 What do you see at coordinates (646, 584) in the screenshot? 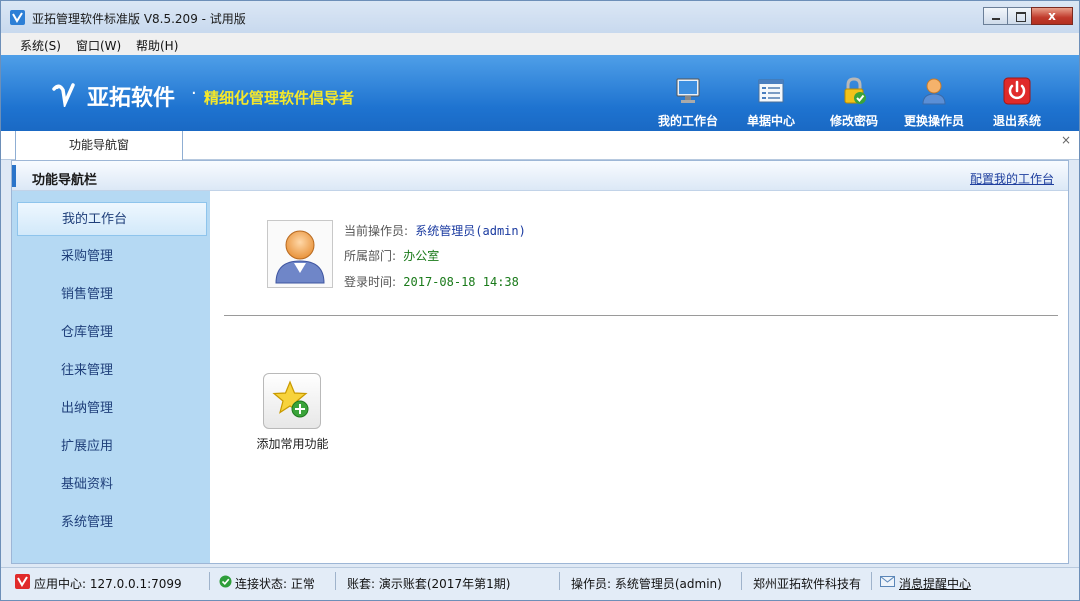
I see `status-operator: 操作员: 系统管理员(admin)` at bounding box center [646, 584].